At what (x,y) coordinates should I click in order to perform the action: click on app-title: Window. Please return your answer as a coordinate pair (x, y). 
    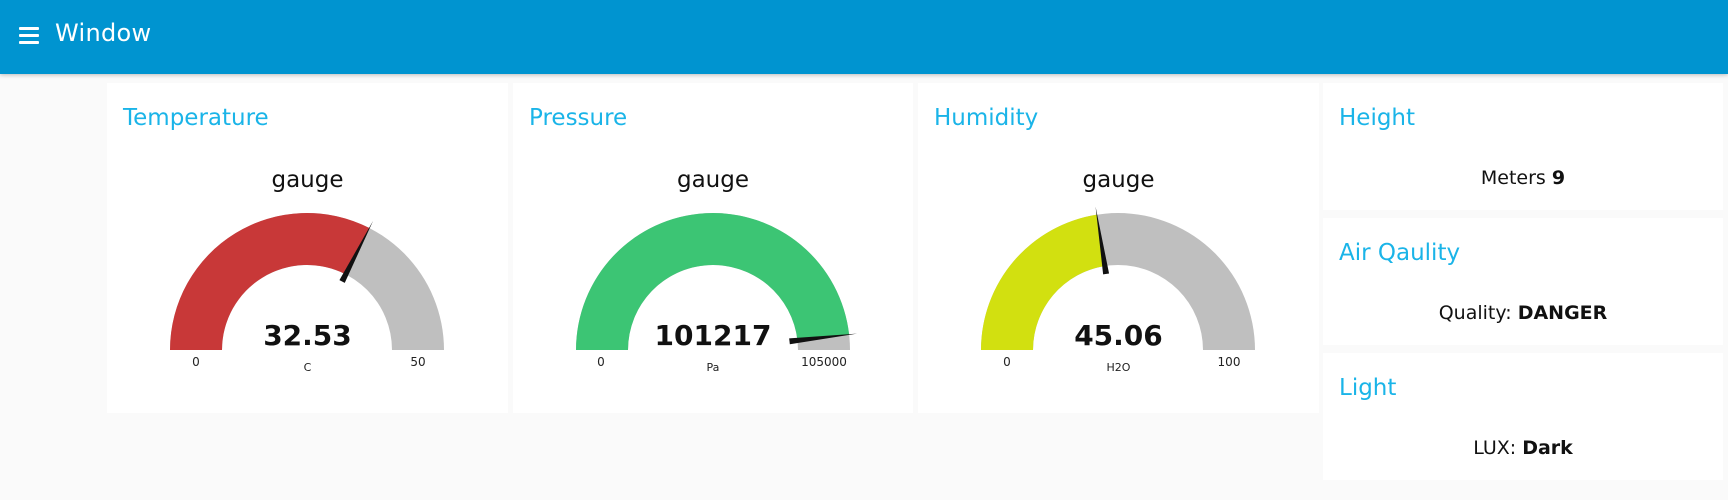
    Looking at the image, I should click on (103, 33).